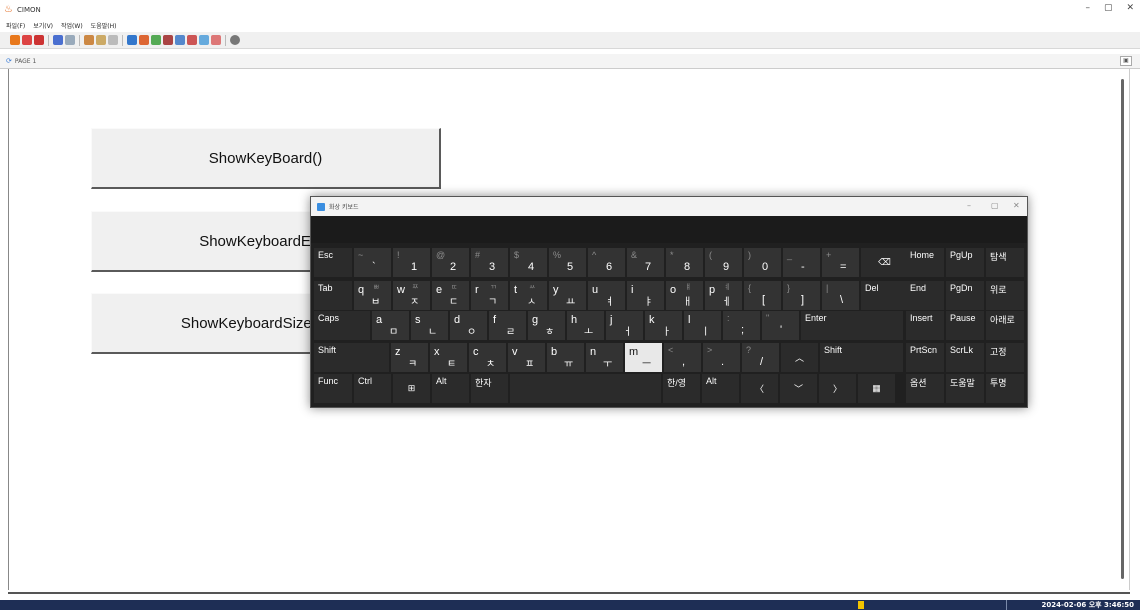  I want to click on osk-quote-key: " ', so click(780, 325).